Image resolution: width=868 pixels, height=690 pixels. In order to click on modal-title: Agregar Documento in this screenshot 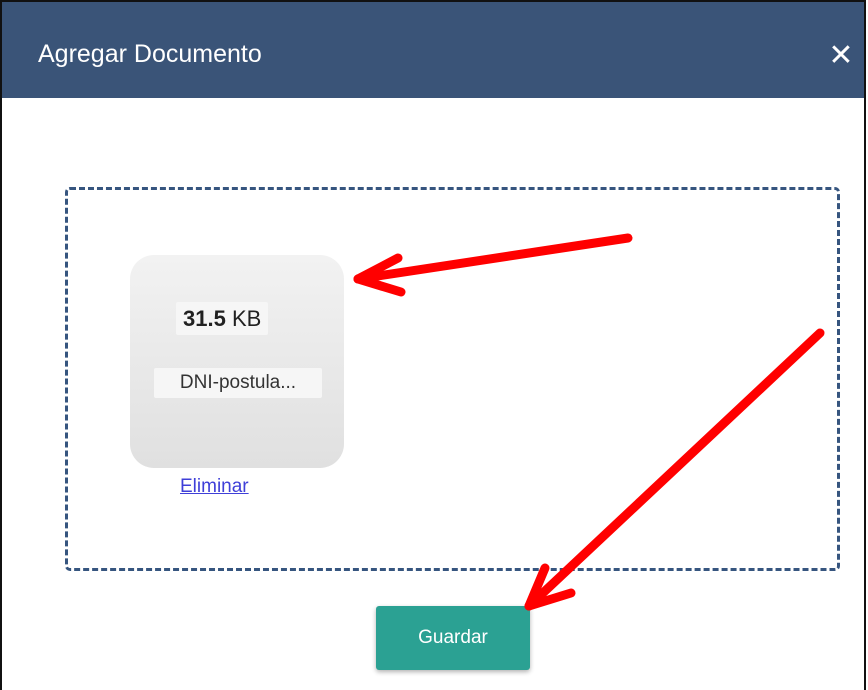, I will do `click(150, 54)`.